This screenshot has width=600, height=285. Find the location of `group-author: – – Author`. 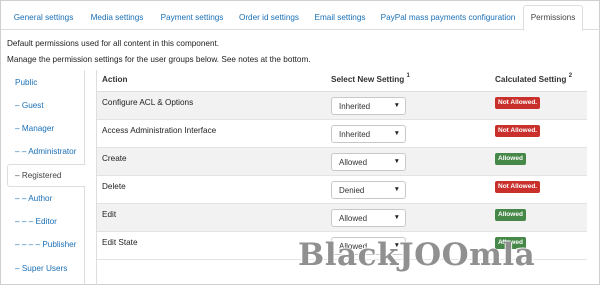

group-author: – – Author is located at coordinates (46, 199).